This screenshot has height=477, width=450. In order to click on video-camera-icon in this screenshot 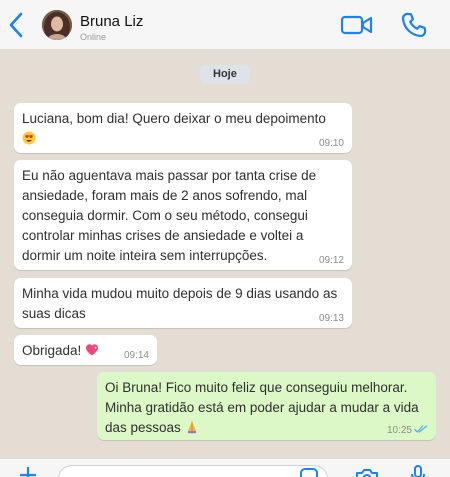, I will do `click(356, 25)`.